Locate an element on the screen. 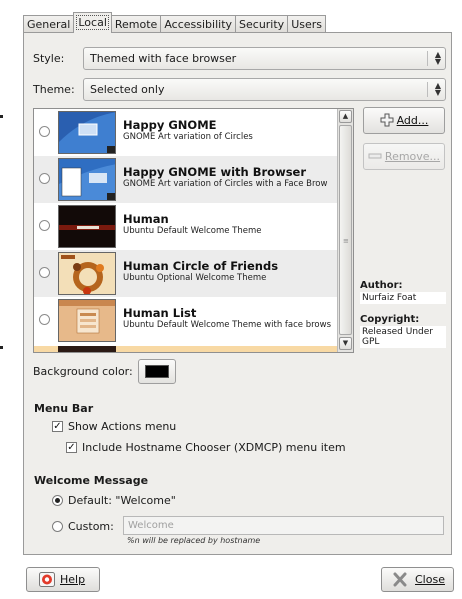 This screenshot has height=599, width=462. theme-description: Ubuntu Default Welcome Theme is located at coordinates (192, 231).